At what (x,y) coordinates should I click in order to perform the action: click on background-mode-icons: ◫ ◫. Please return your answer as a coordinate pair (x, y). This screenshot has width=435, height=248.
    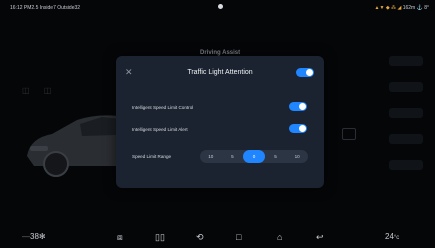
    Looking at the image, I should click on (40, 90).